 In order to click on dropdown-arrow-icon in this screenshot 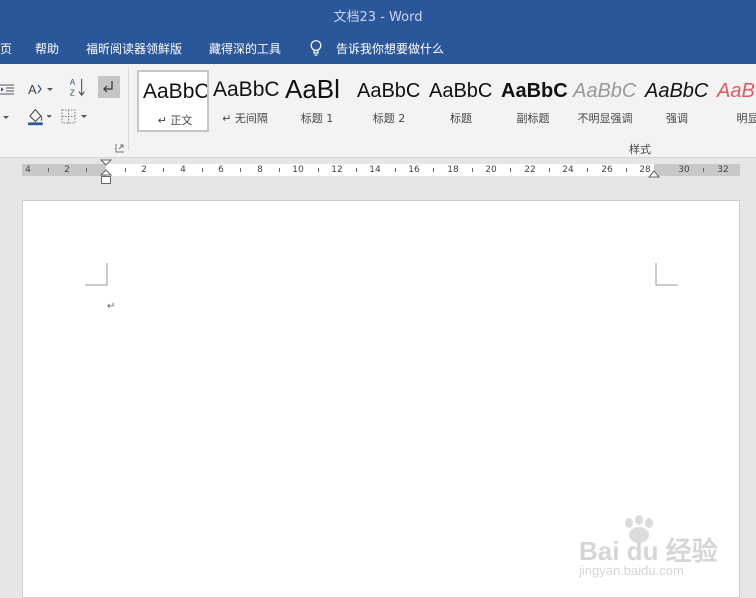, I will do `click(6, 117)`.